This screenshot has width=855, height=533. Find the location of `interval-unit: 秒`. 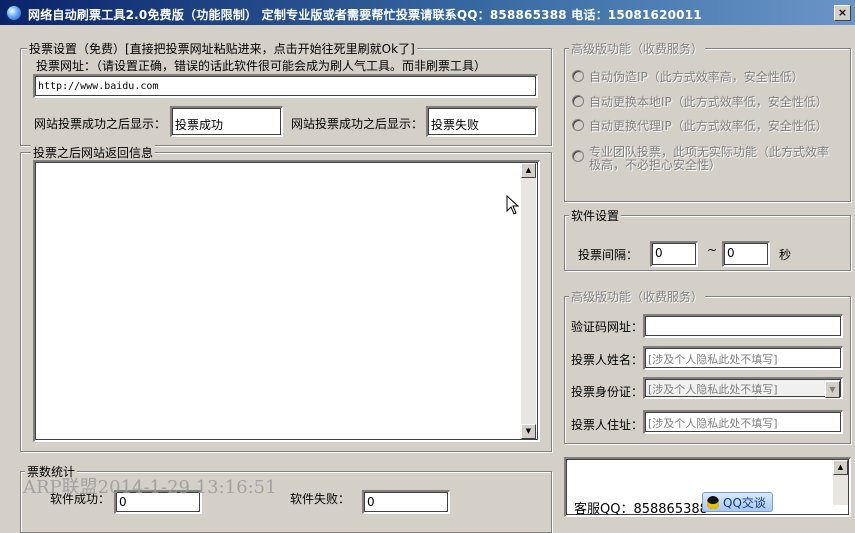

interval-unit: 秒 is located at coordinates (785, 255).